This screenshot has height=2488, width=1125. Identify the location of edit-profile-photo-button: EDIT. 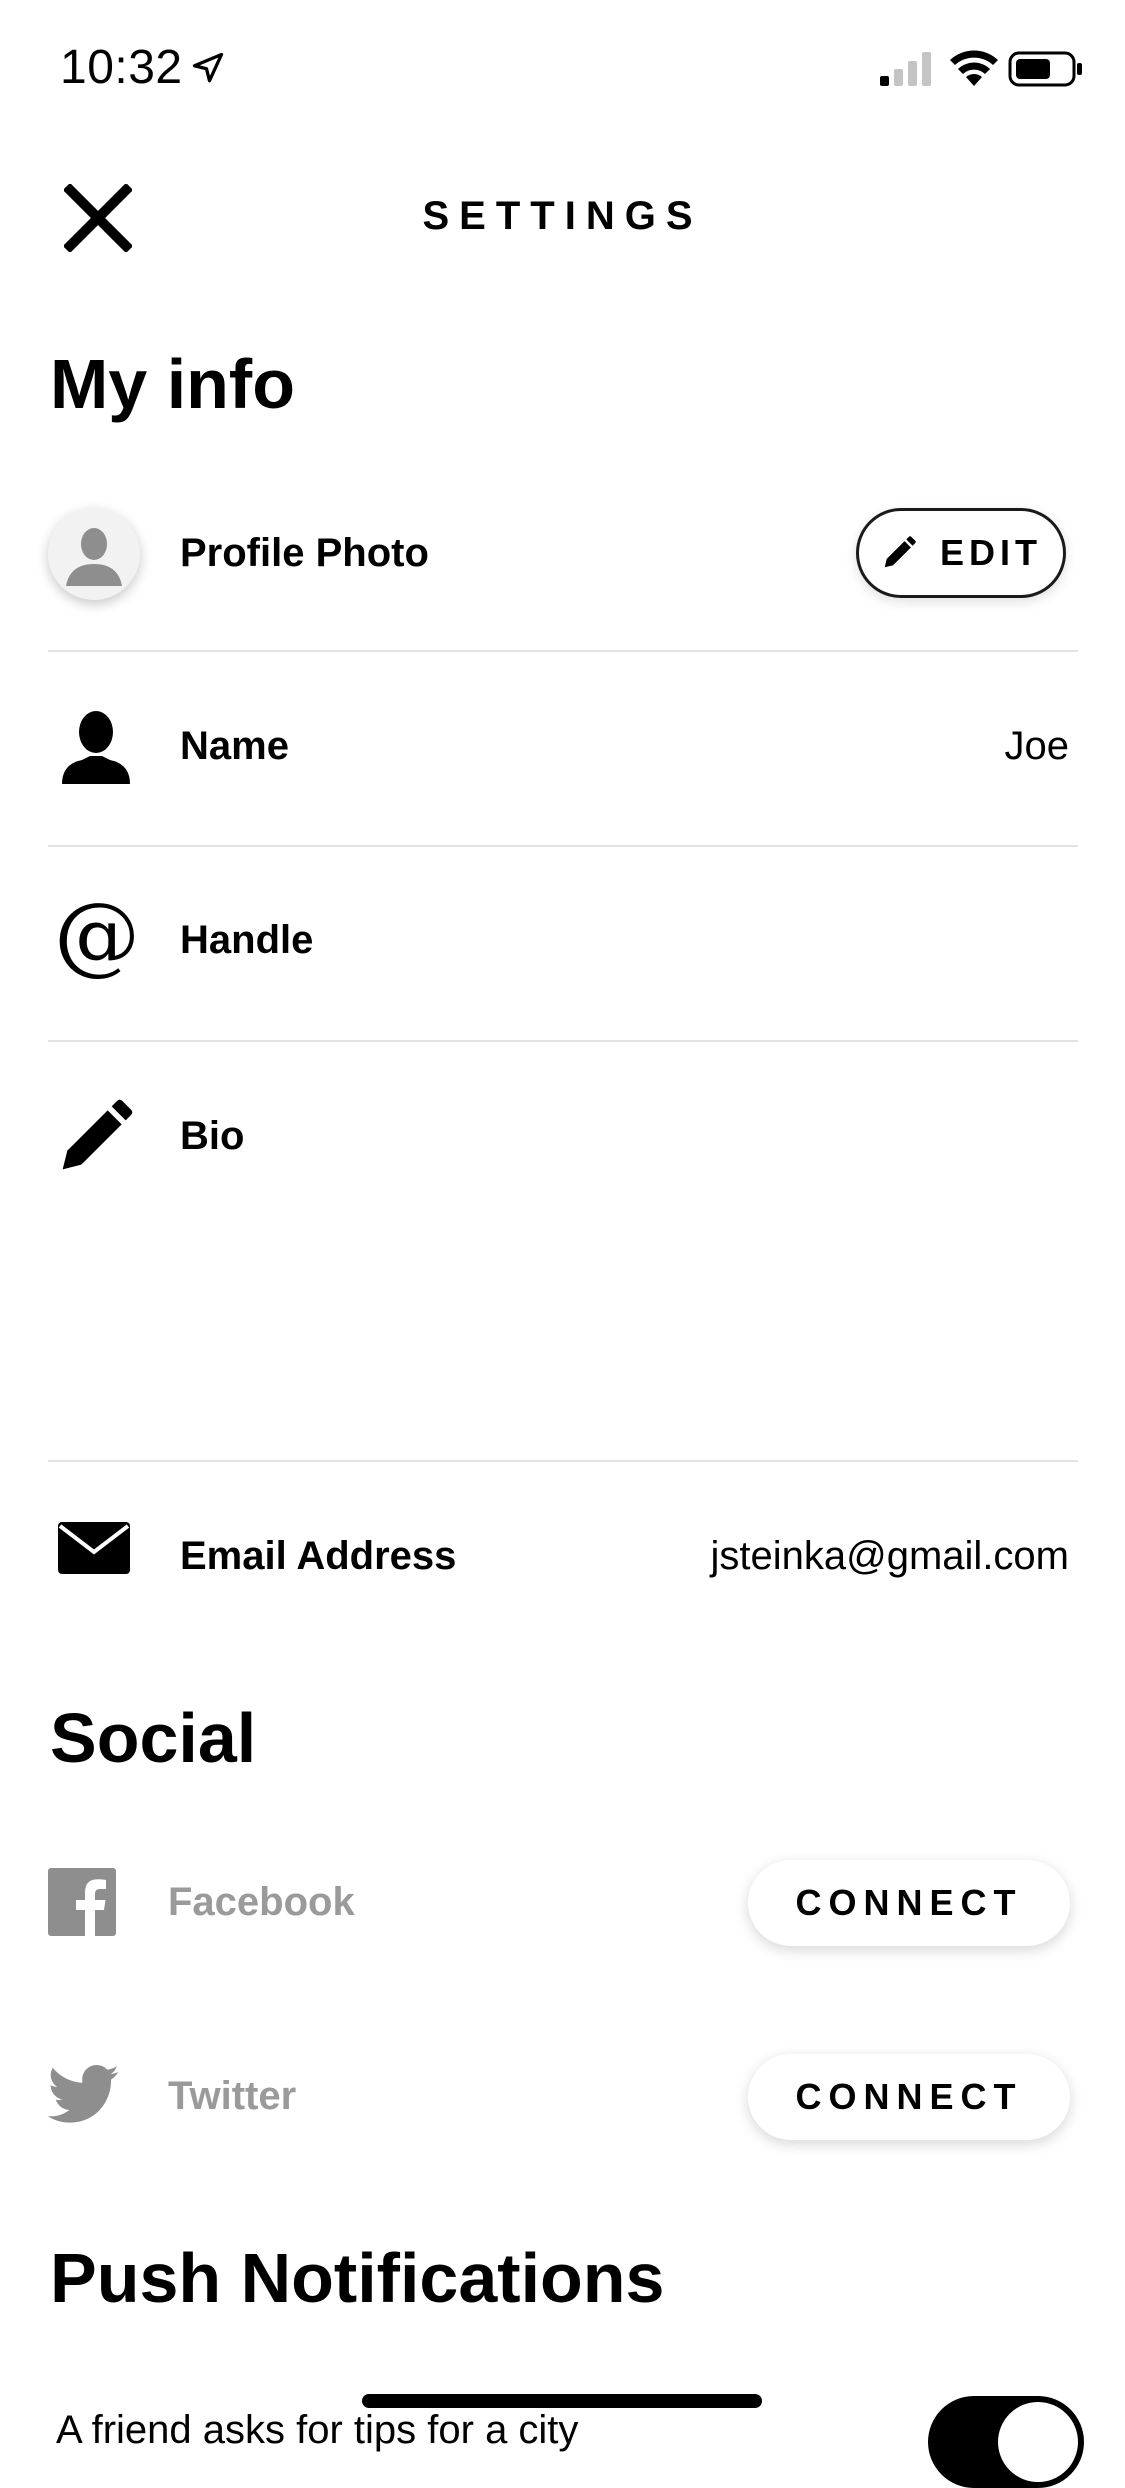
(961, 553).